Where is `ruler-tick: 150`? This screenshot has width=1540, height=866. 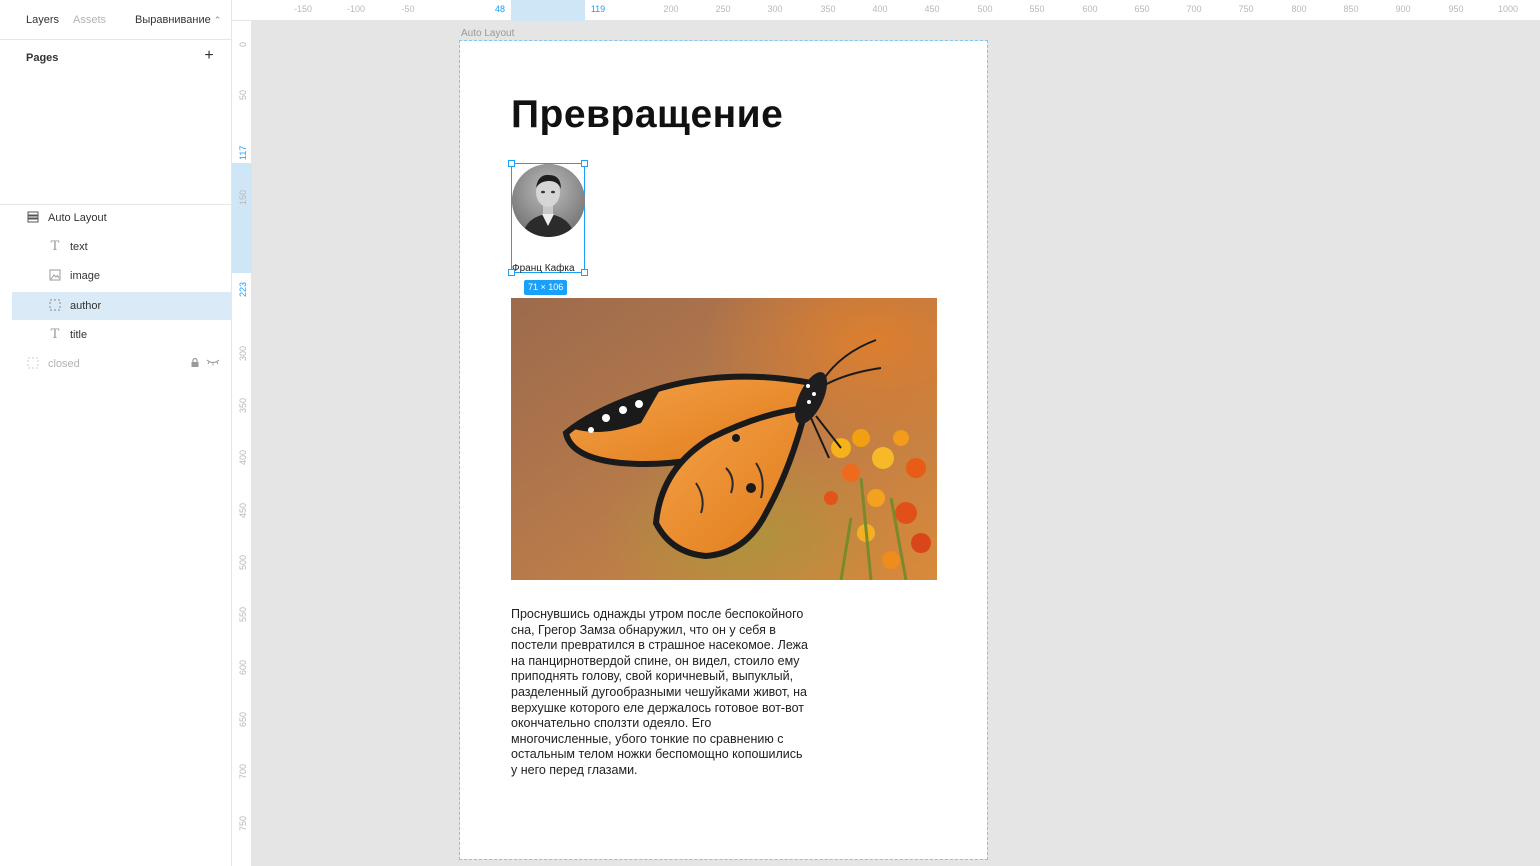 ruler-tick: 150 is located at coordinates (243, 197).